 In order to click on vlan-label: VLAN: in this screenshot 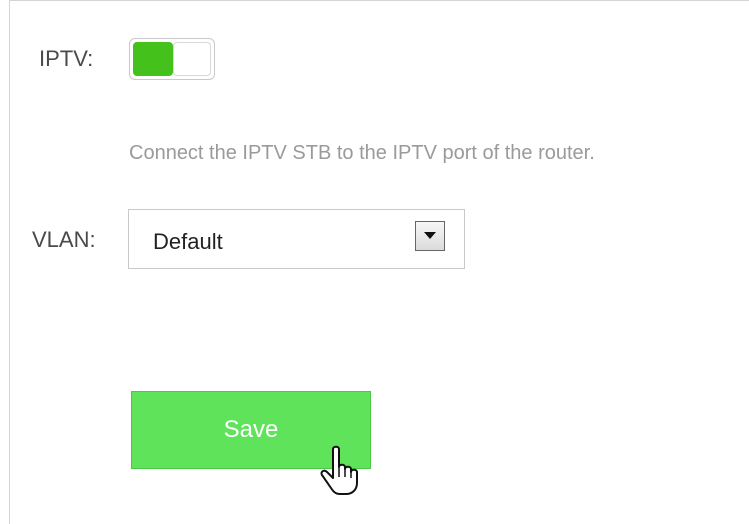, I will do `click(64, 239)`.